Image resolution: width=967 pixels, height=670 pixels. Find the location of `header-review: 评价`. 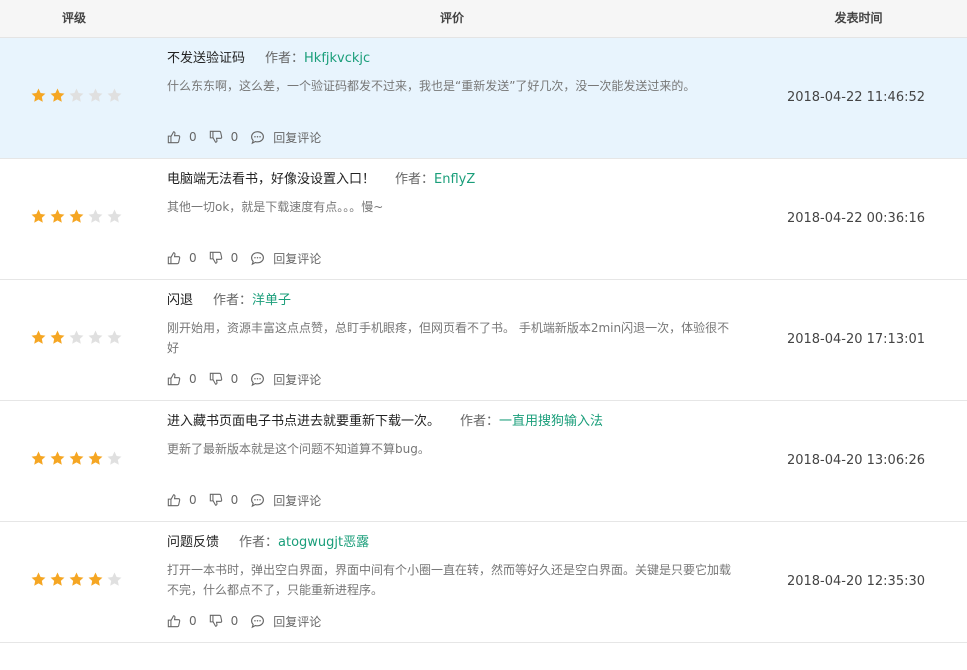

header-review: 评价 is located at coordinates (451, 18).